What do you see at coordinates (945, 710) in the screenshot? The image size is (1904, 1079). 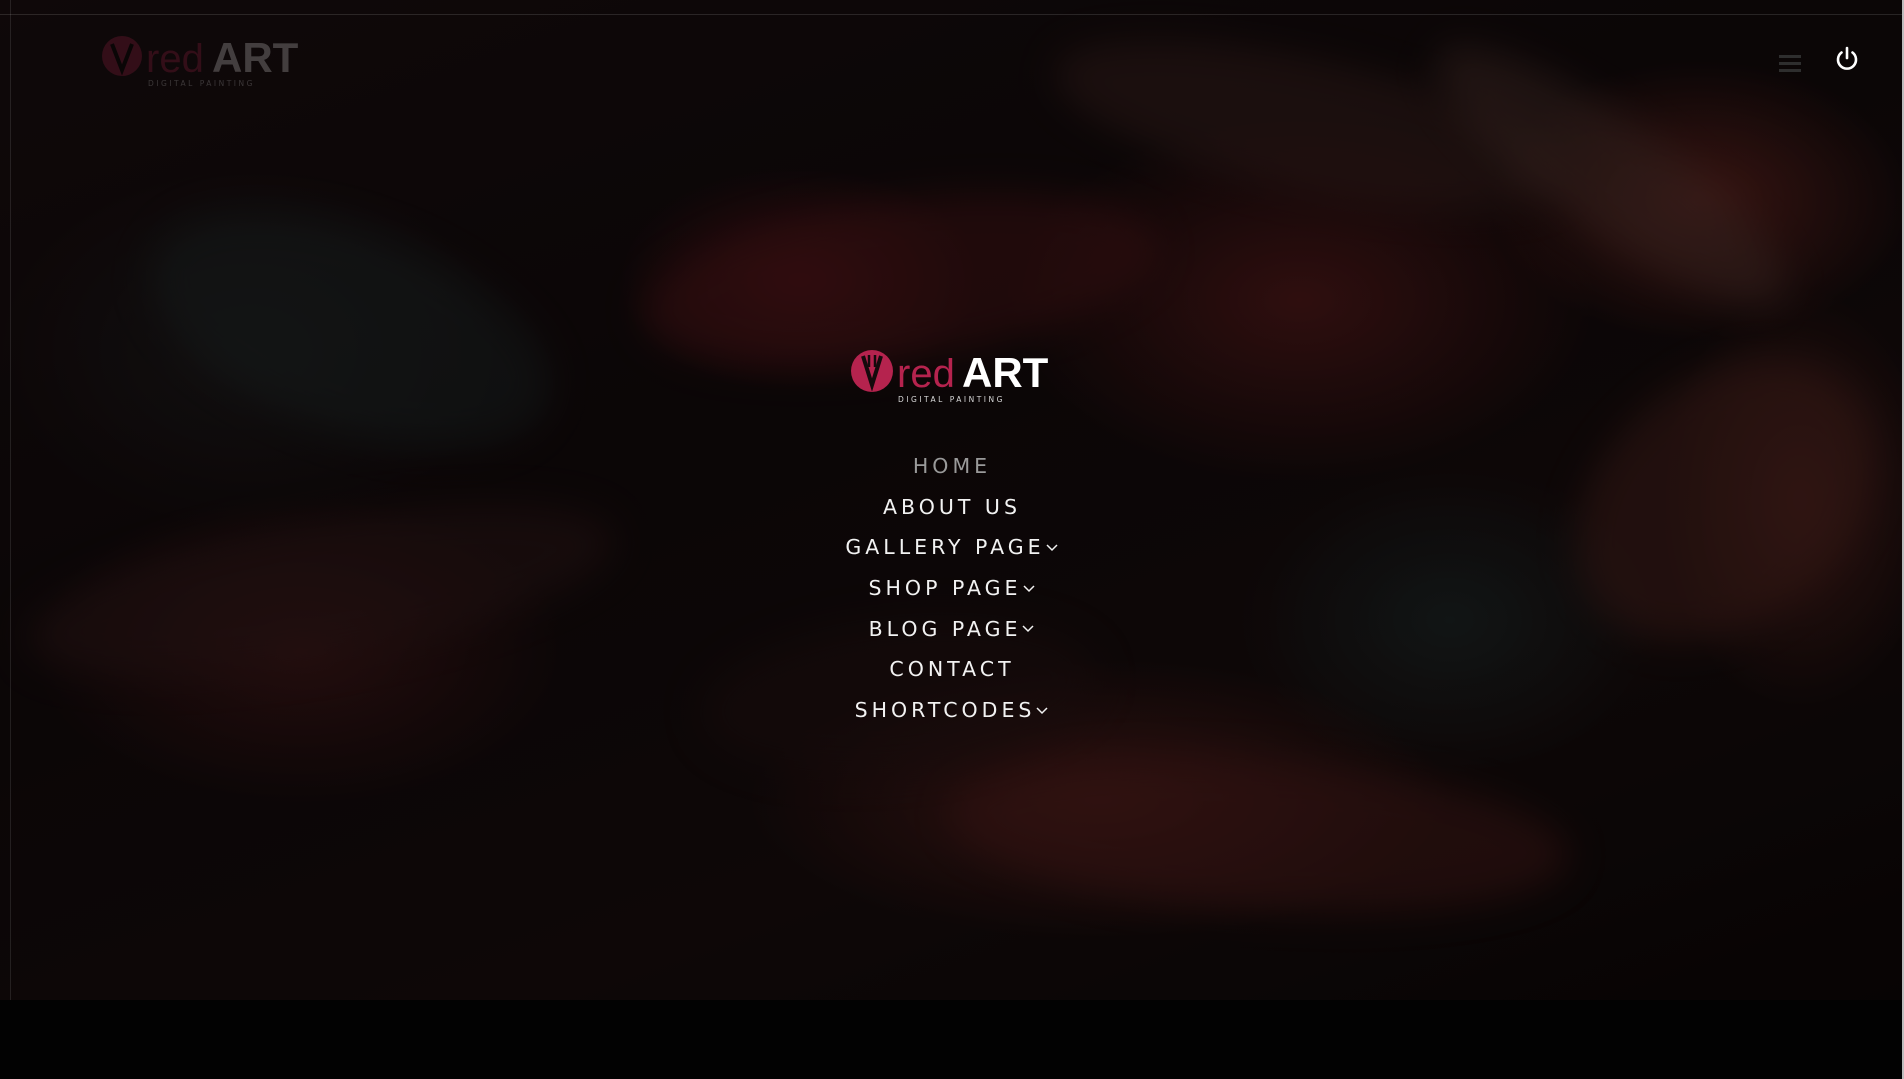 I see `nav-link-shortcodes: SHORTCODES` at bounding box center [945, 710].